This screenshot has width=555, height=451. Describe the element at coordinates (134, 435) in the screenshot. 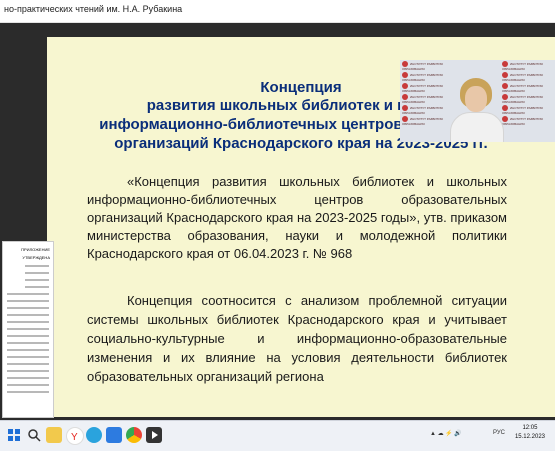

I see `chrome-icon` at that location.